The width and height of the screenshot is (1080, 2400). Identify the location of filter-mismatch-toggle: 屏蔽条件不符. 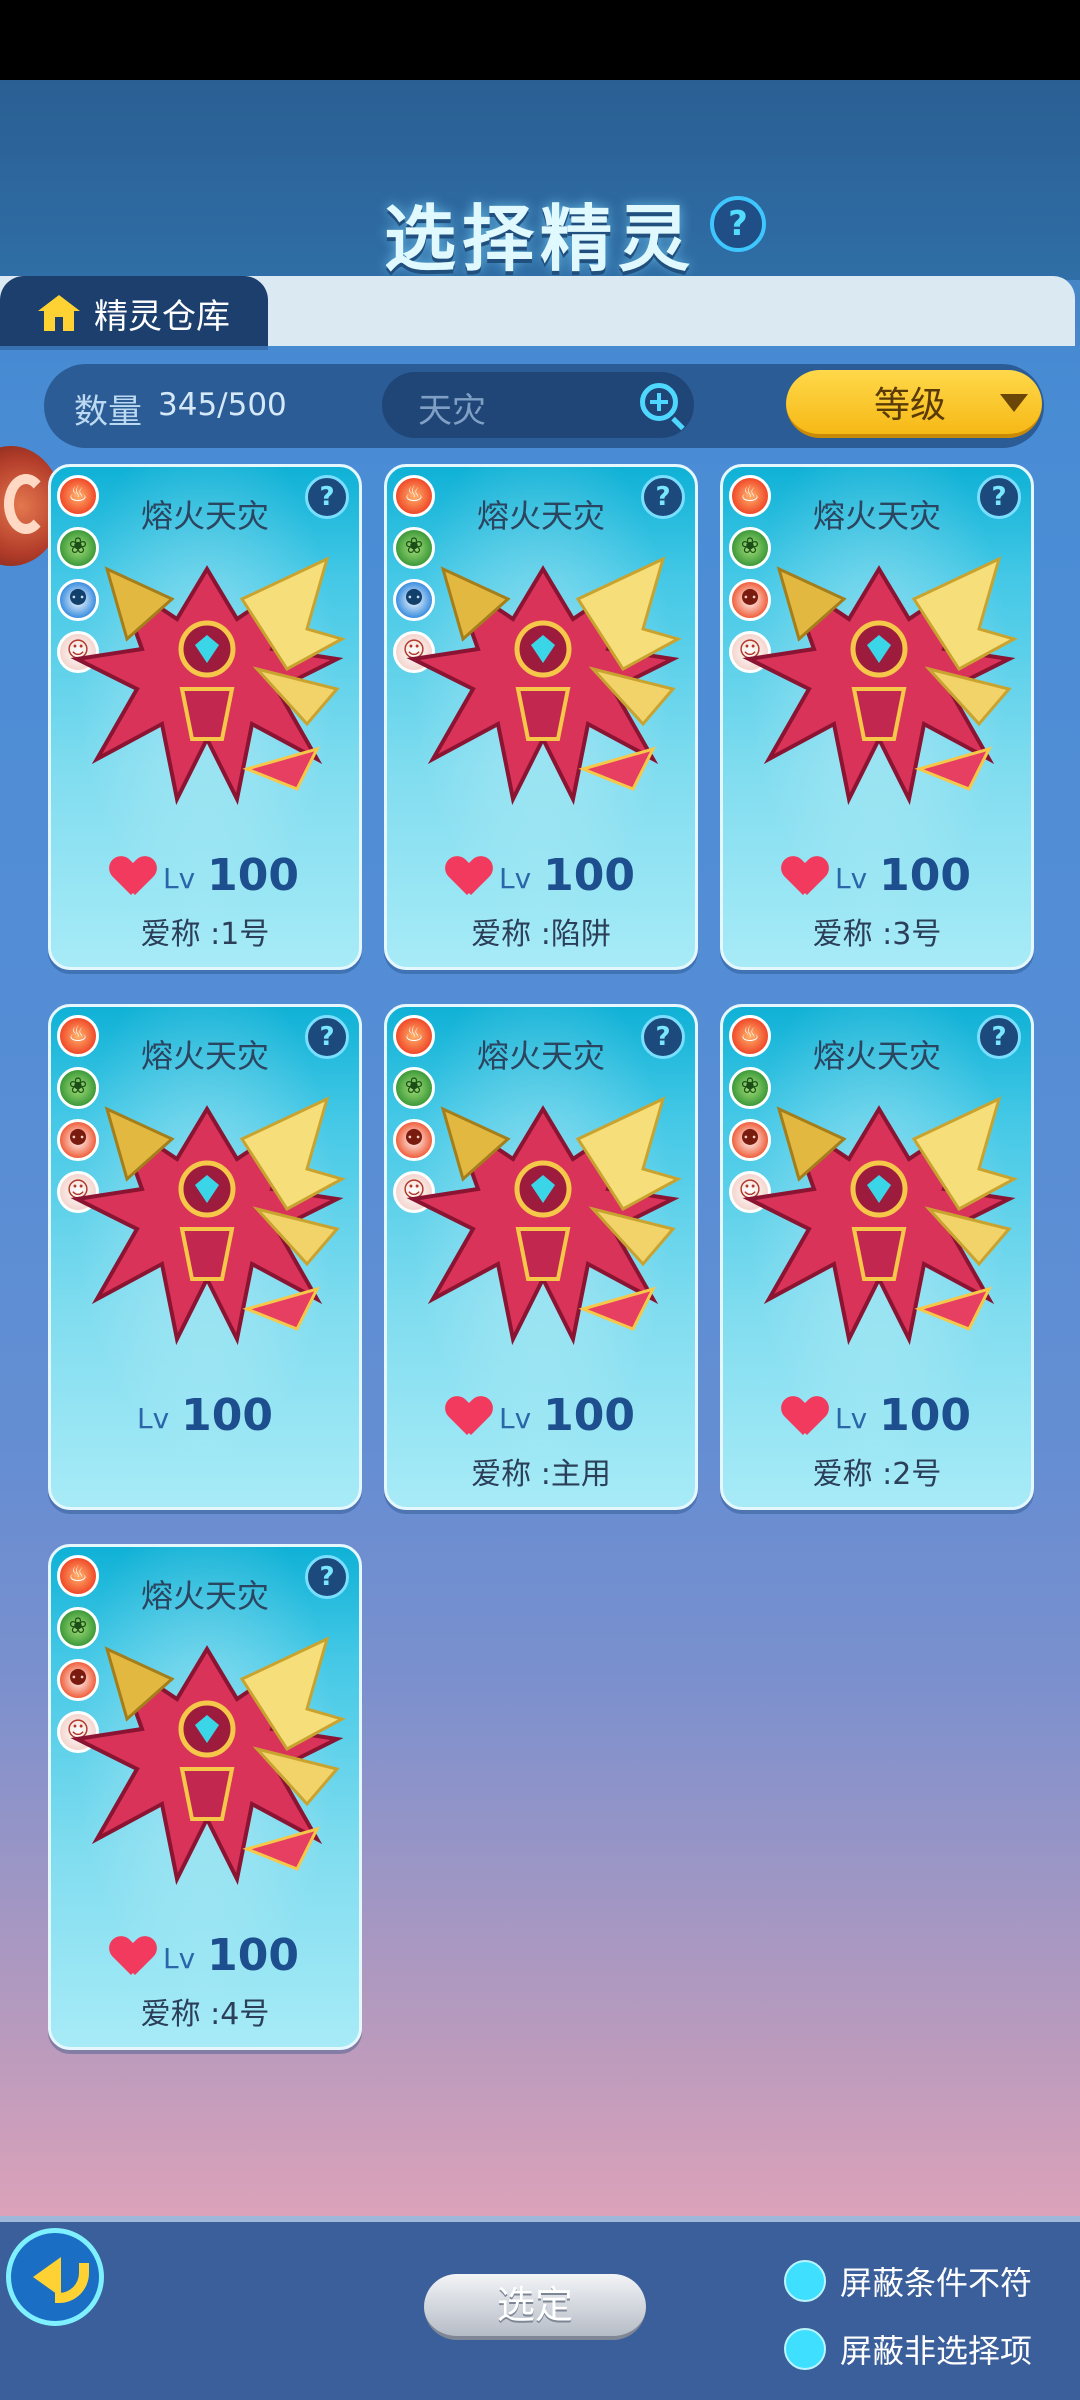
(908, 2281).